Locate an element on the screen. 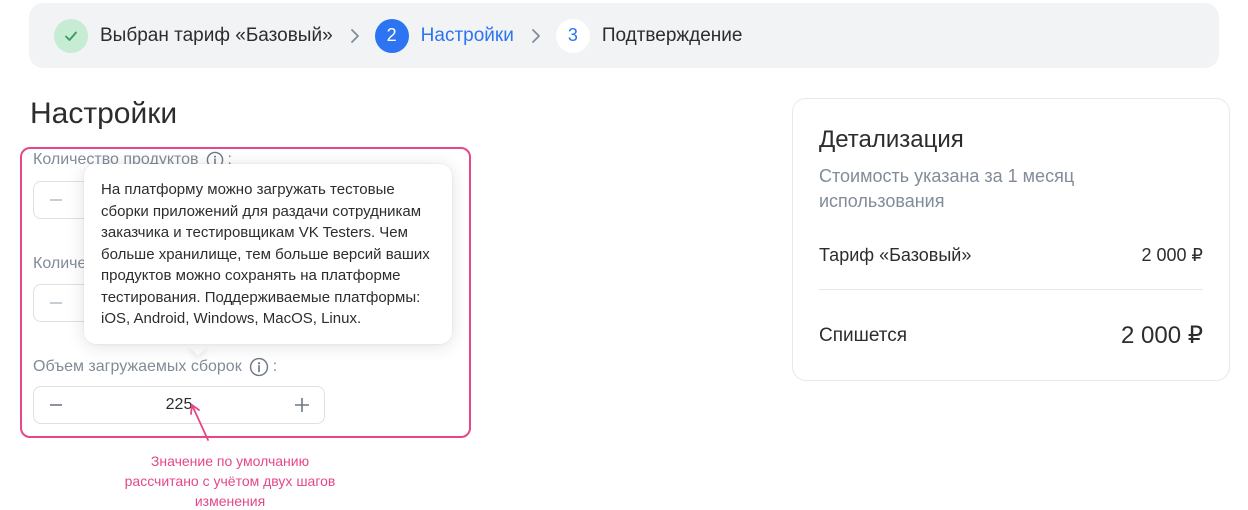  step-number: 2 is located at coordinates (391, 35).